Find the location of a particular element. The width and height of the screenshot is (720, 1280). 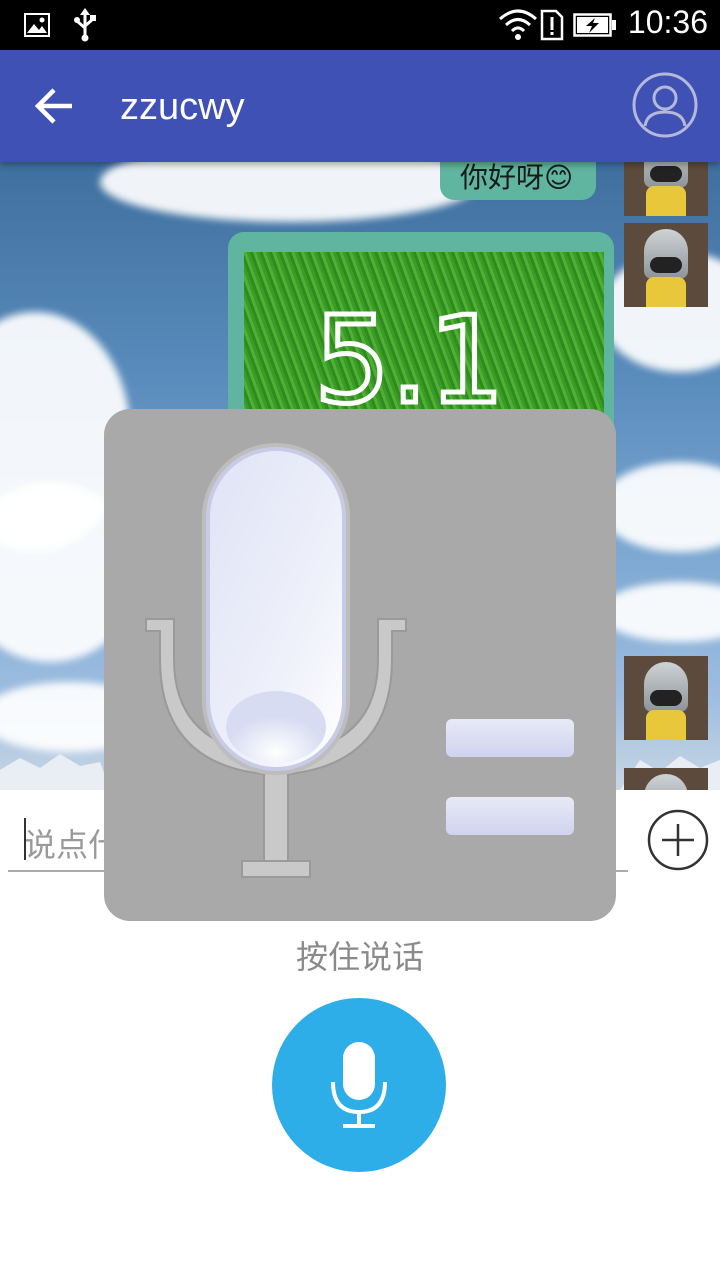

microphone-icon is located at coordinates (359, 1085).